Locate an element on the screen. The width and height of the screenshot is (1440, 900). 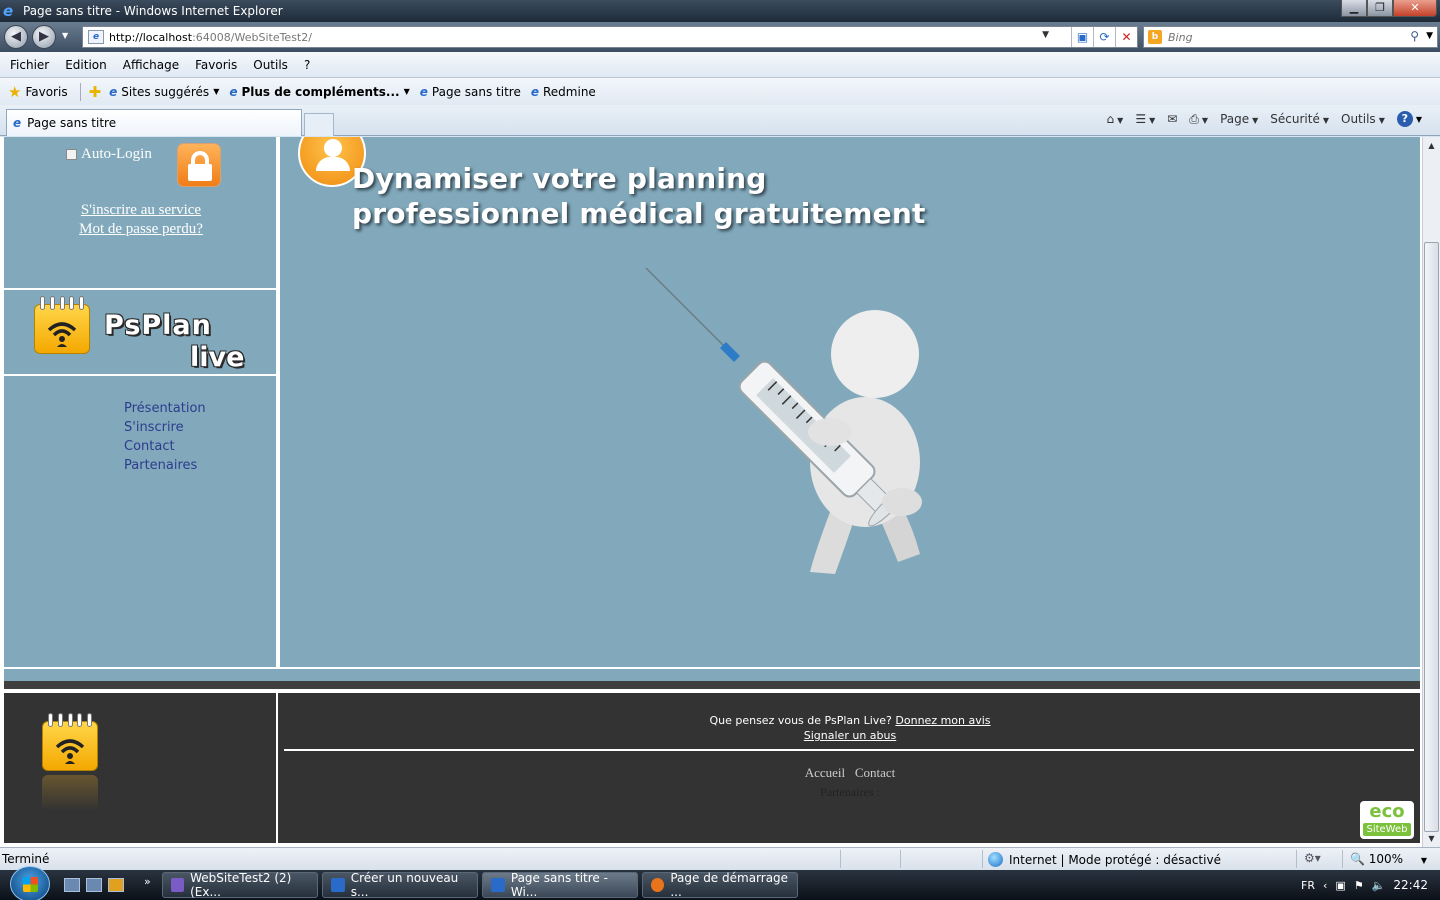
logo-reflection is located at coordinates (70, 793).